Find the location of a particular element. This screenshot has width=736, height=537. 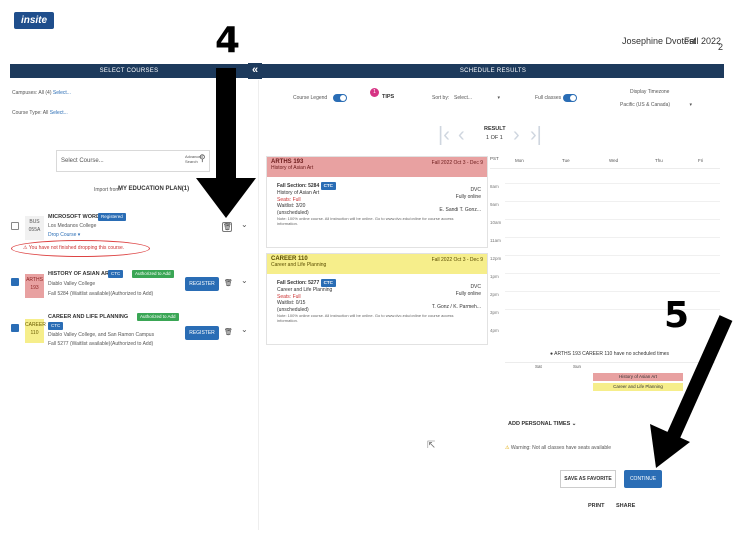

panel-divider is located at coordinates (258, 305).